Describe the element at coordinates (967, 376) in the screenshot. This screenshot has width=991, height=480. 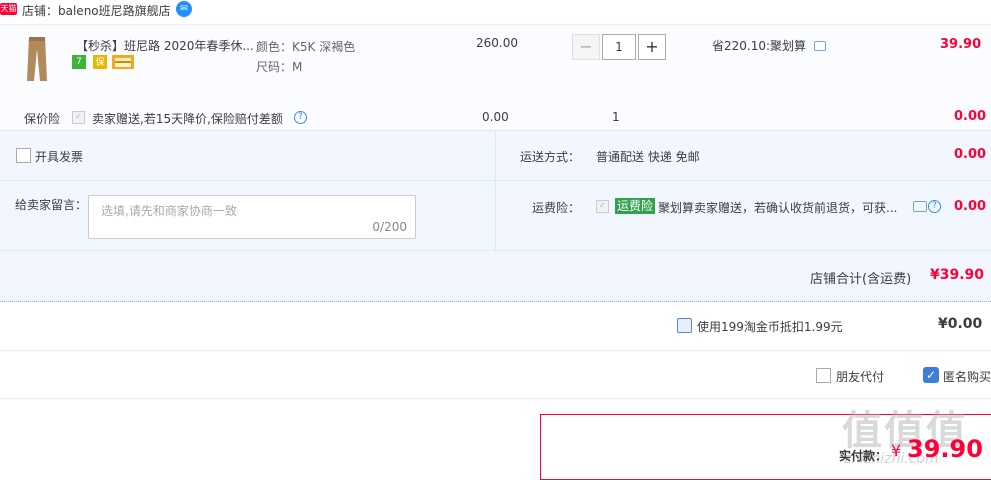
I see `anonymous-purchase-label: 匿名购买` at that location.